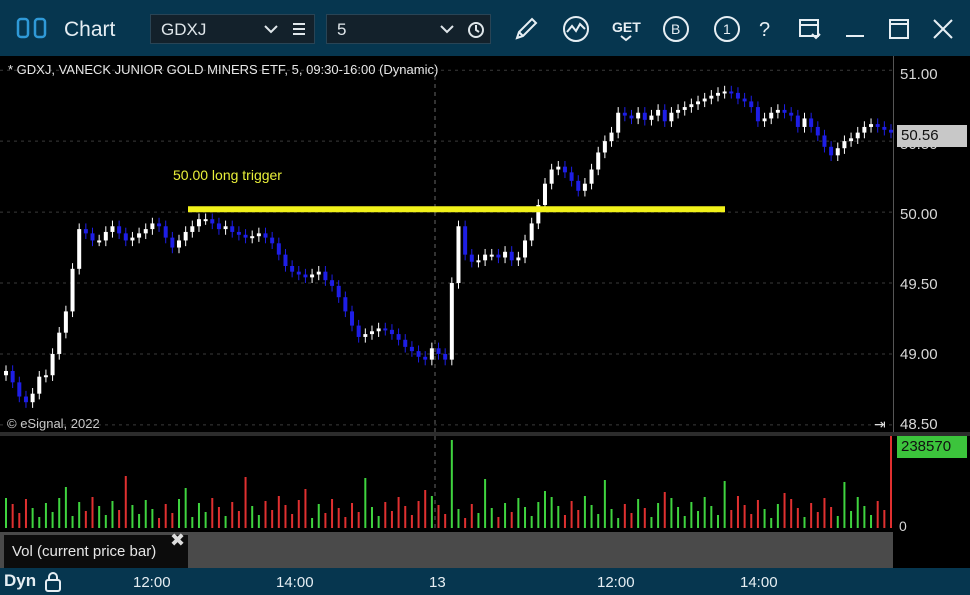  I want to click on volume-study-label: Vol (current price bar), so click(96, 551).